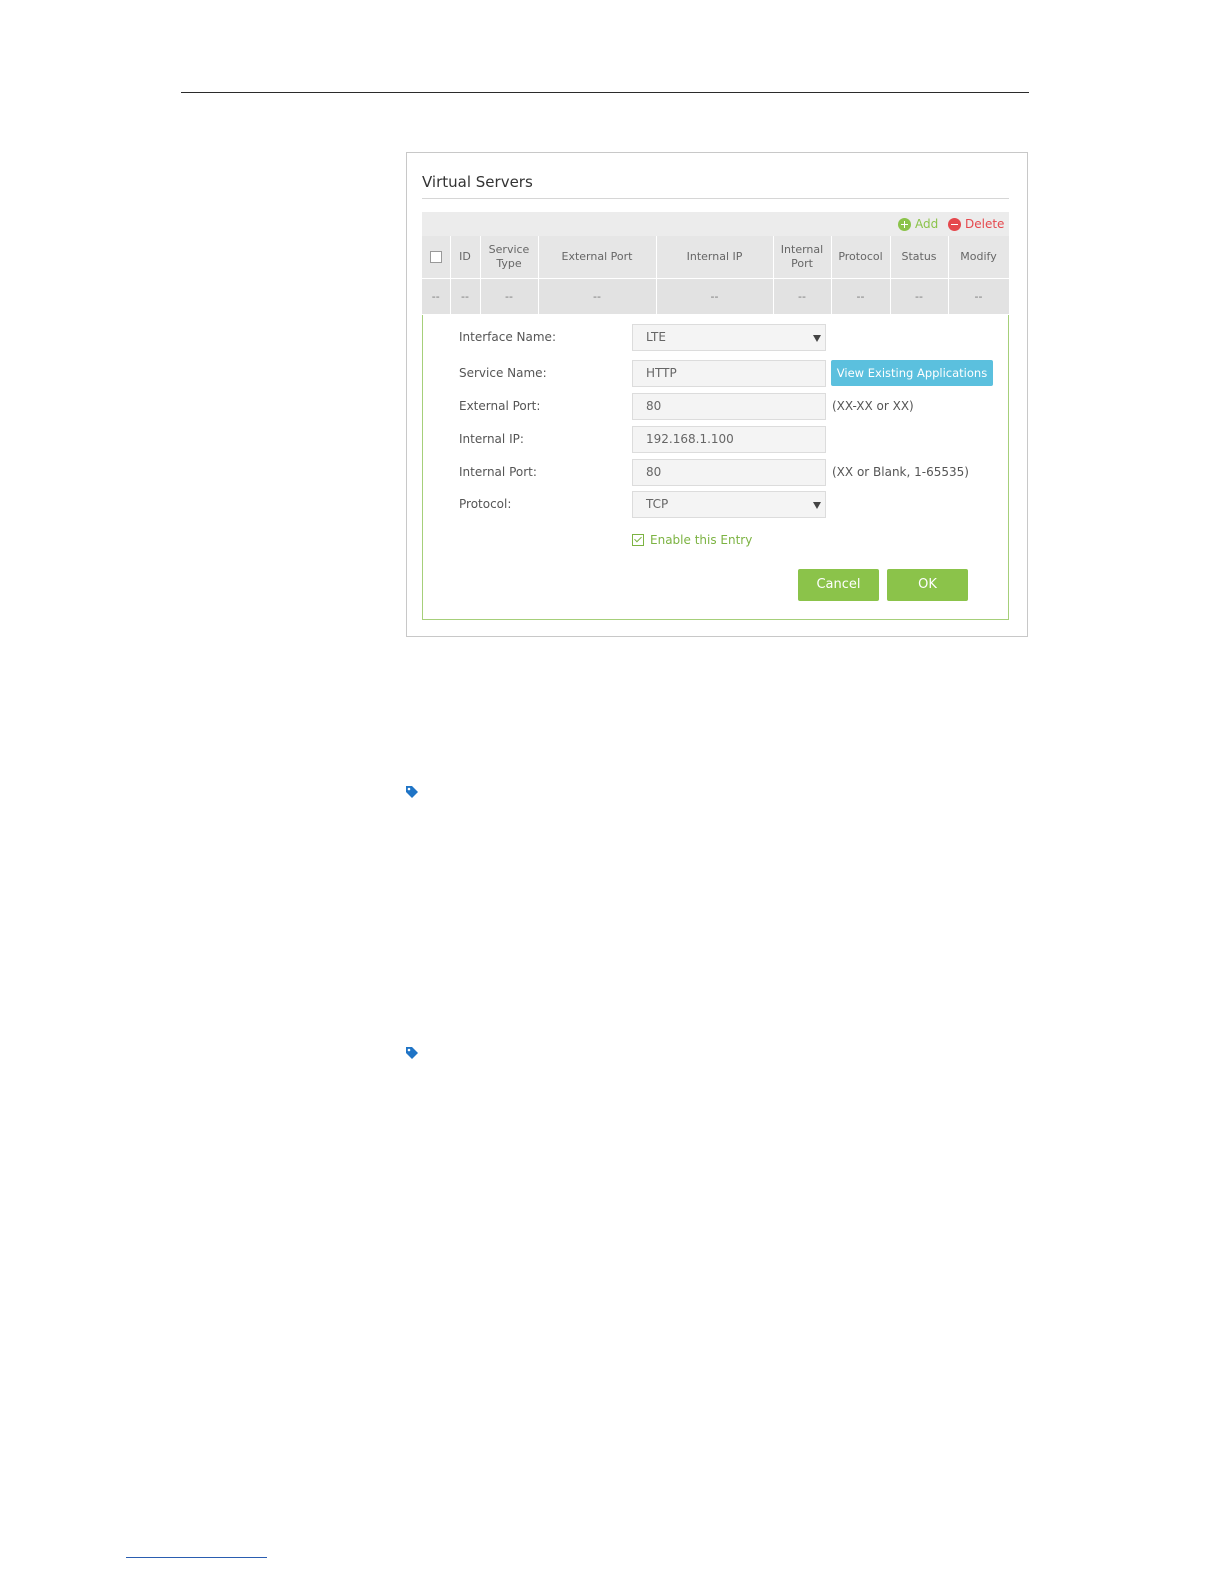 The width and height of the screenshot is (1224, 1584). I want to click on column-header: Internal Port, so click(802, 257).